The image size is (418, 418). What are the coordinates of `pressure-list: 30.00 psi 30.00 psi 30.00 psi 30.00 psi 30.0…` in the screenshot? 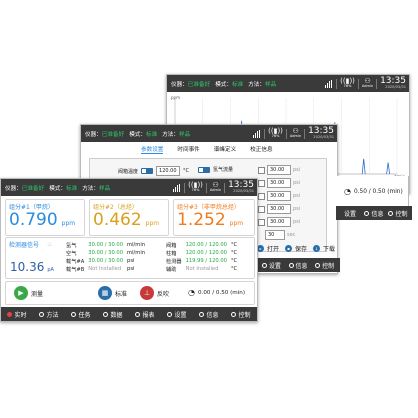 It's located at (279, 202).